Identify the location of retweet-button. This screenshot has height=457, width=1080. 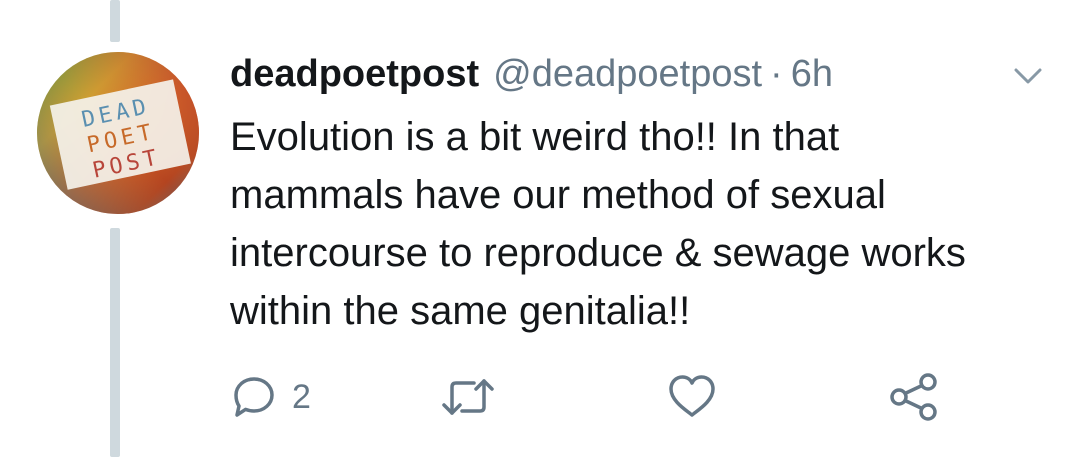
(475, 397).